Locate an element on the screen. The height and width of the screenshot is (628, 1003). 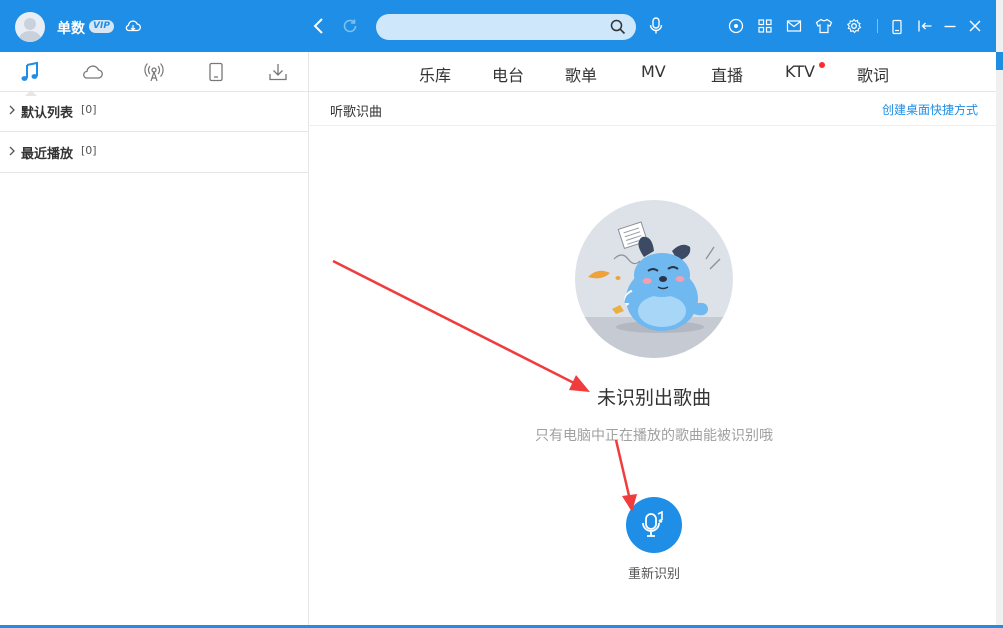
mini-mode-icon is located at coordinates (897, 27).